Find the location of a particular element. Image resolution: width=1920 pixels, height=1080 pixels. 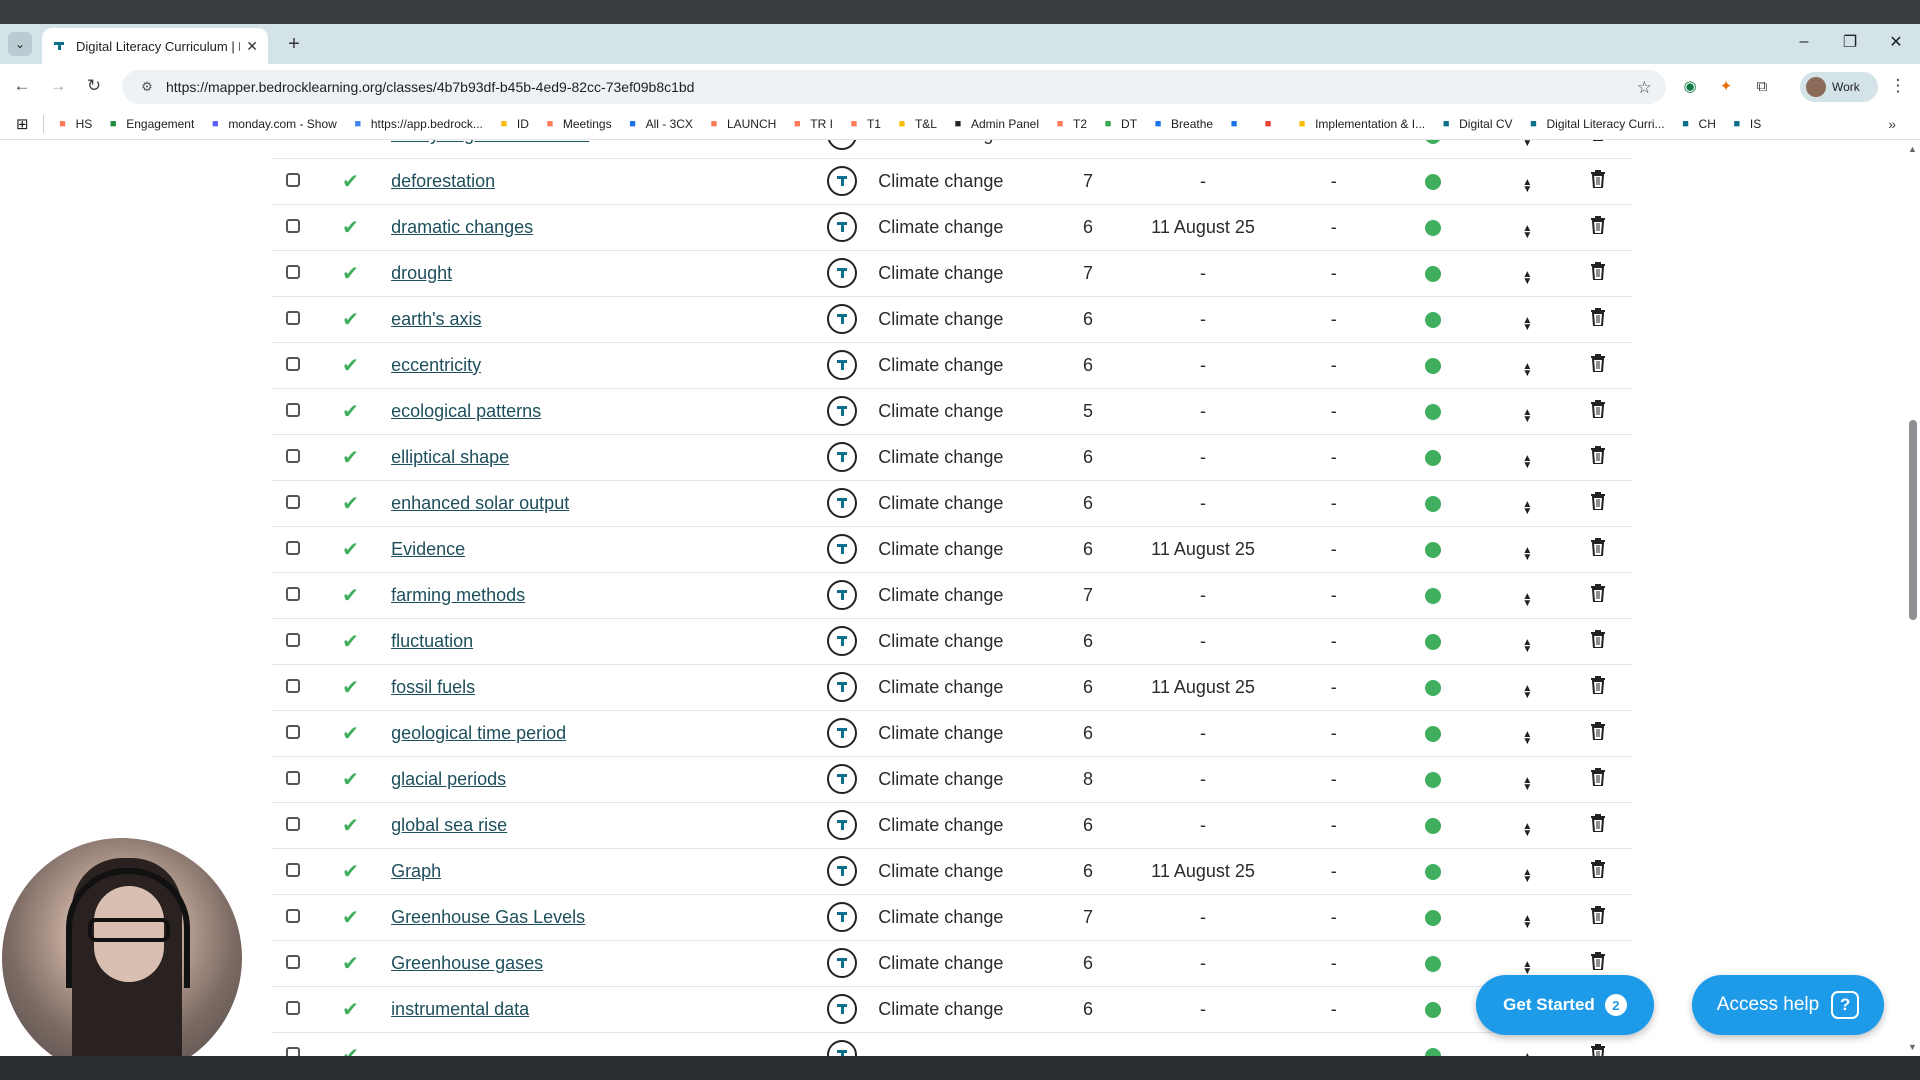

bookmark-item: ■ DT is located at coordinates (1119, 124).